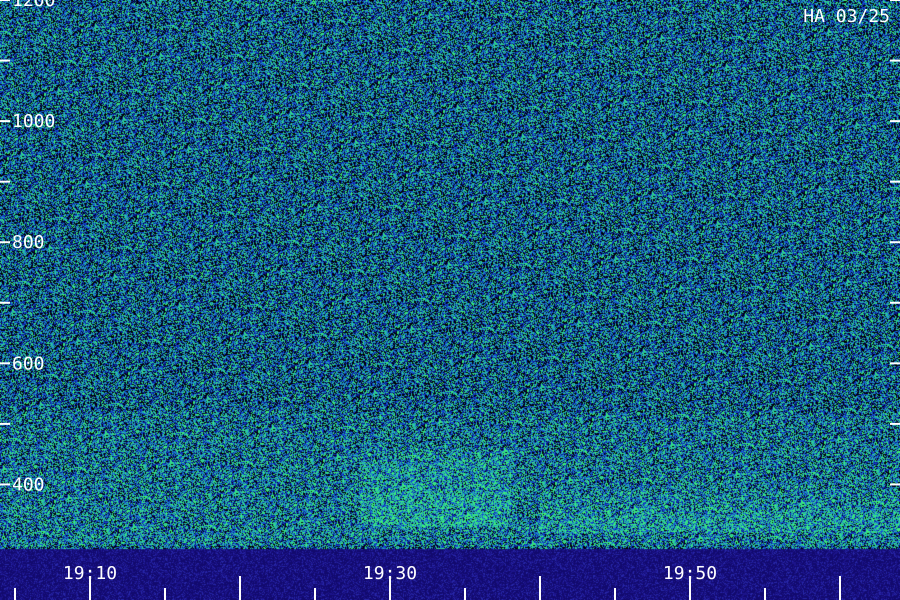  What do you see at coordinates (28, 242) in the screenshot?
I see `y-tick-label-800: 800` at bounding box center [28, 242].